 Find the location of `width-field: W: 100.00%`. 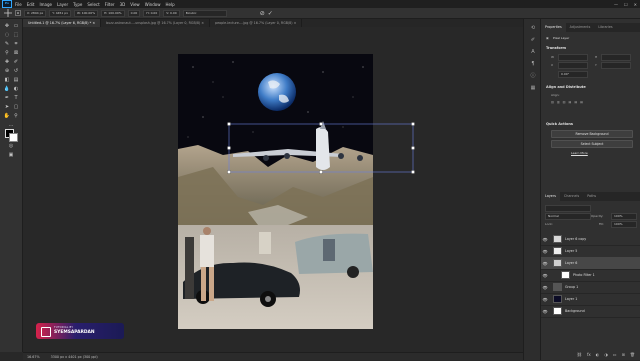

width-field: W: 100.00% is located at coordinates (86, 13).